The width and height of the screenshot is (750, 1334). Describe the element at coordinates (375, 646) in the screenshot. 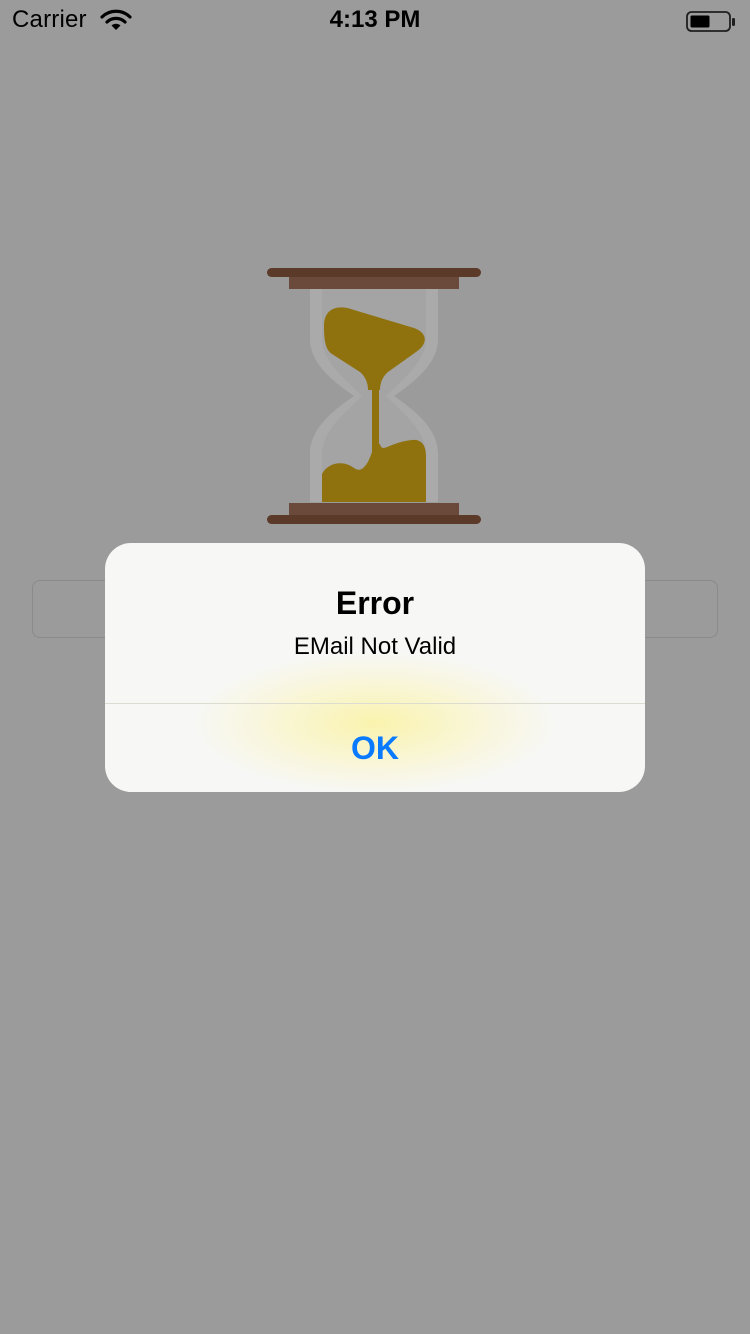

I see `alert-message: EMail Not Valid` at that location.